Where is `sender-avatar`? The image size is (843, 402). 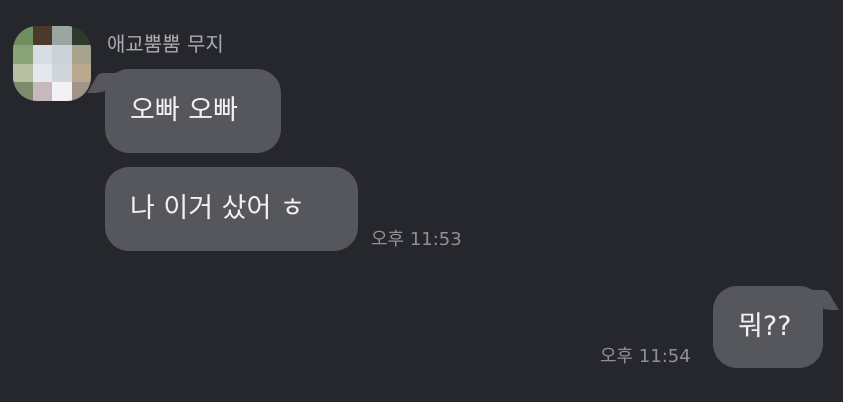 sender-avatar is located at coordinates (52, 63).